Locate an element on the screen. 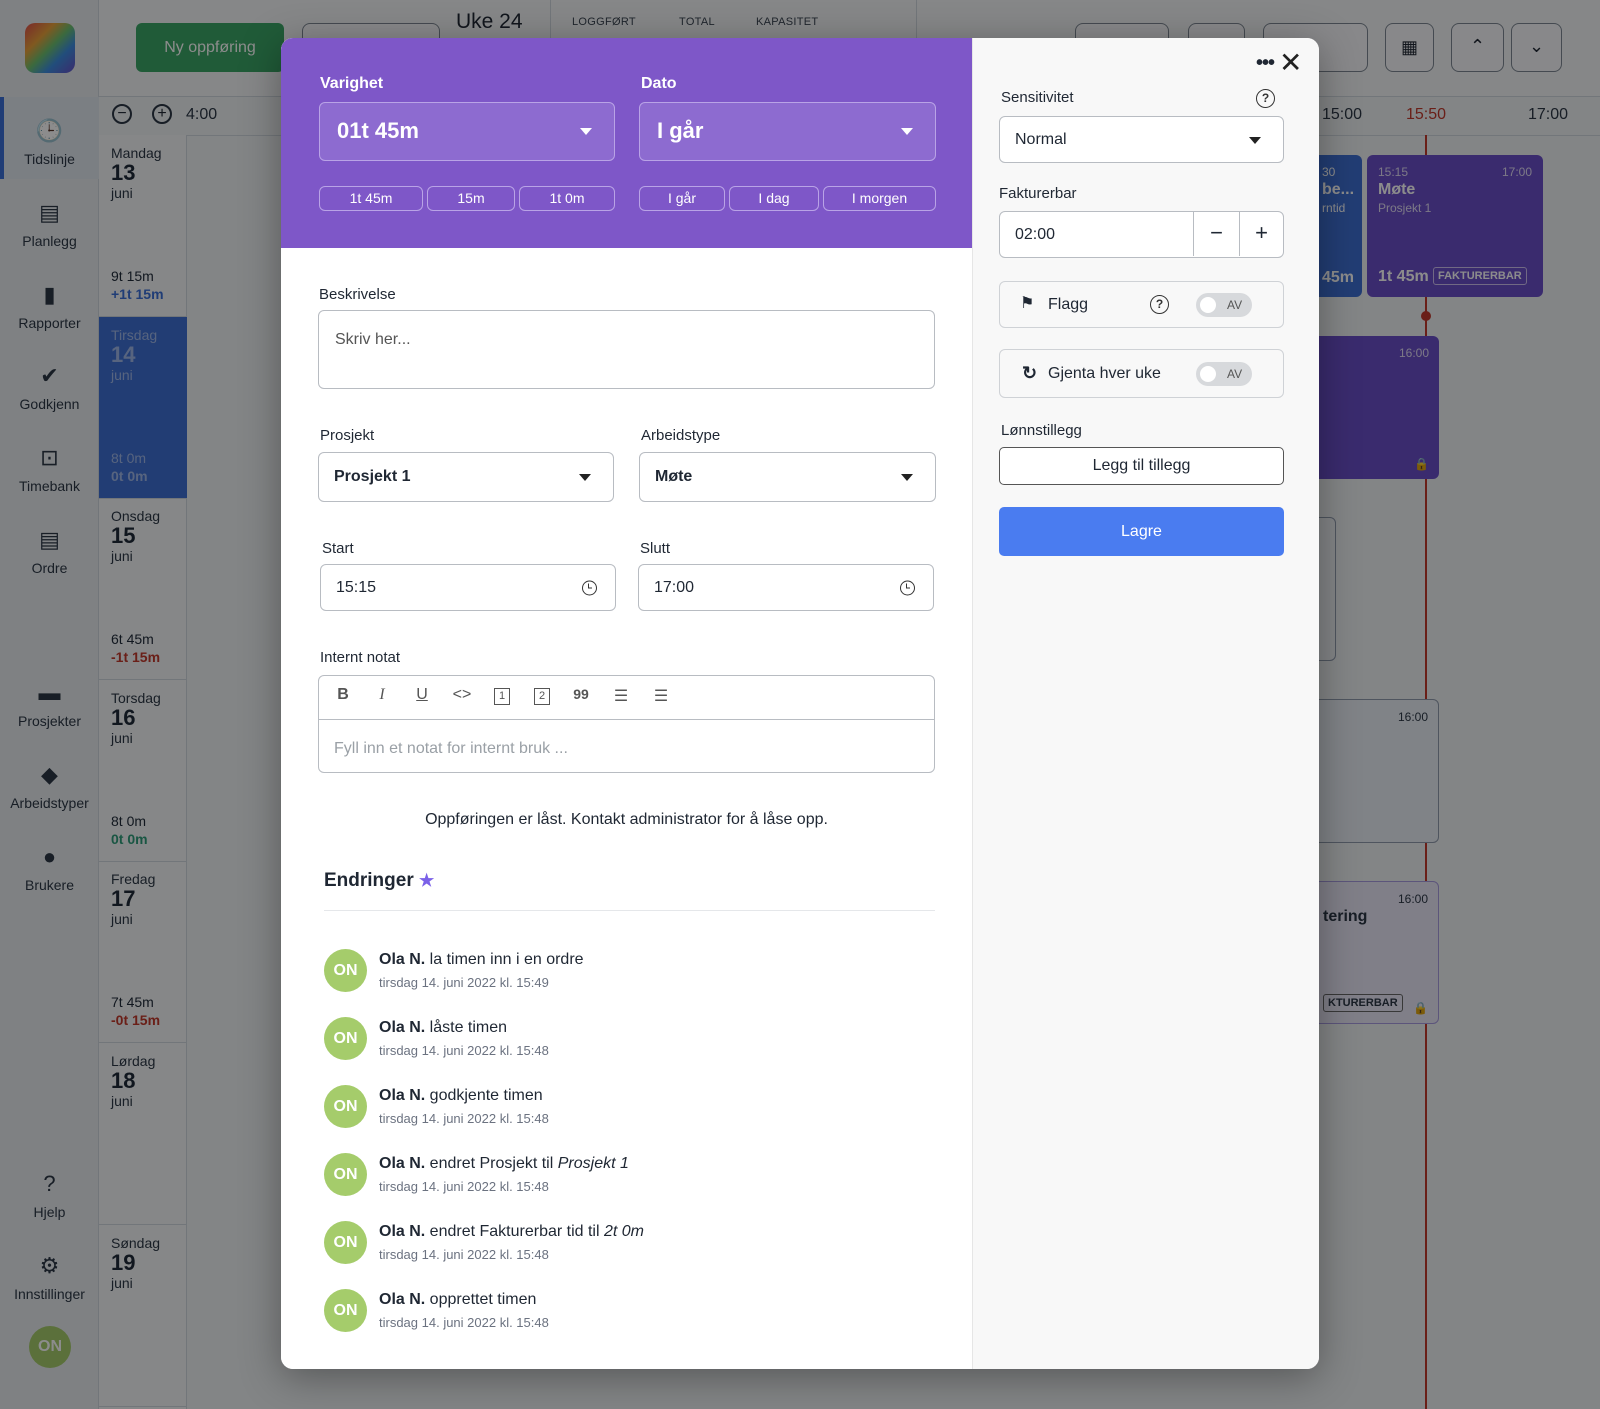 Image resolution: width=1600 pixels, height=1409 pixels. billable-value: 02:00 is located at coordinates (1035, 235).